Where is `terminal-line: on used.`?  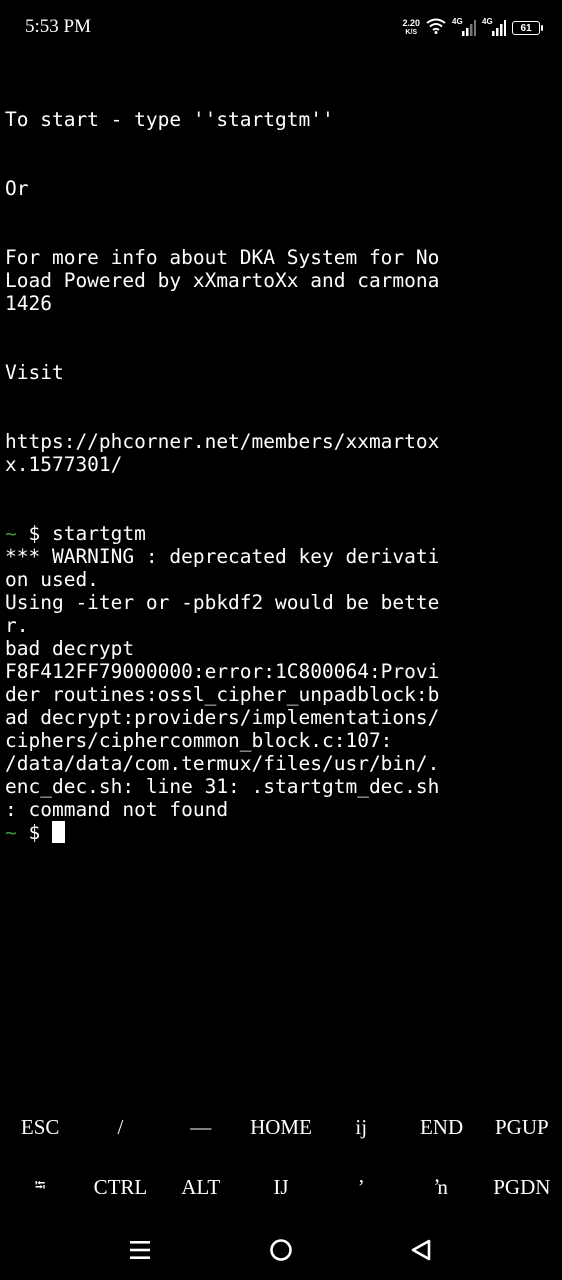
terminal-line: on used. is located at coordinates (52, 579).